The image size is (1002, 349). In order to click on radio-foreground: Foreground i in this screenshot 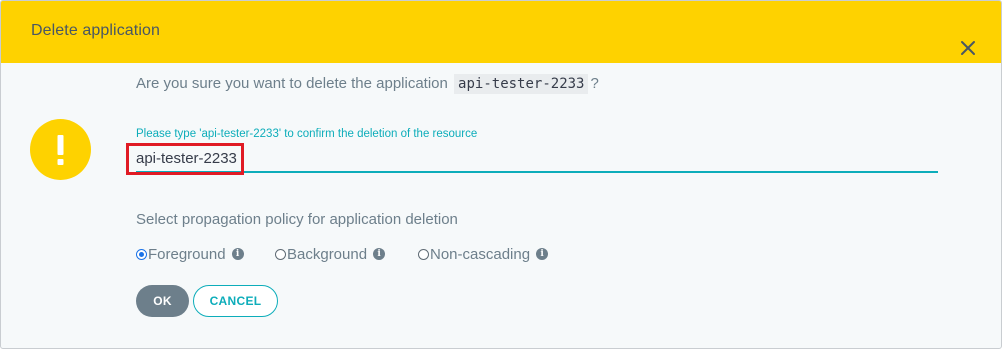, I will do `click(190, 254)`.